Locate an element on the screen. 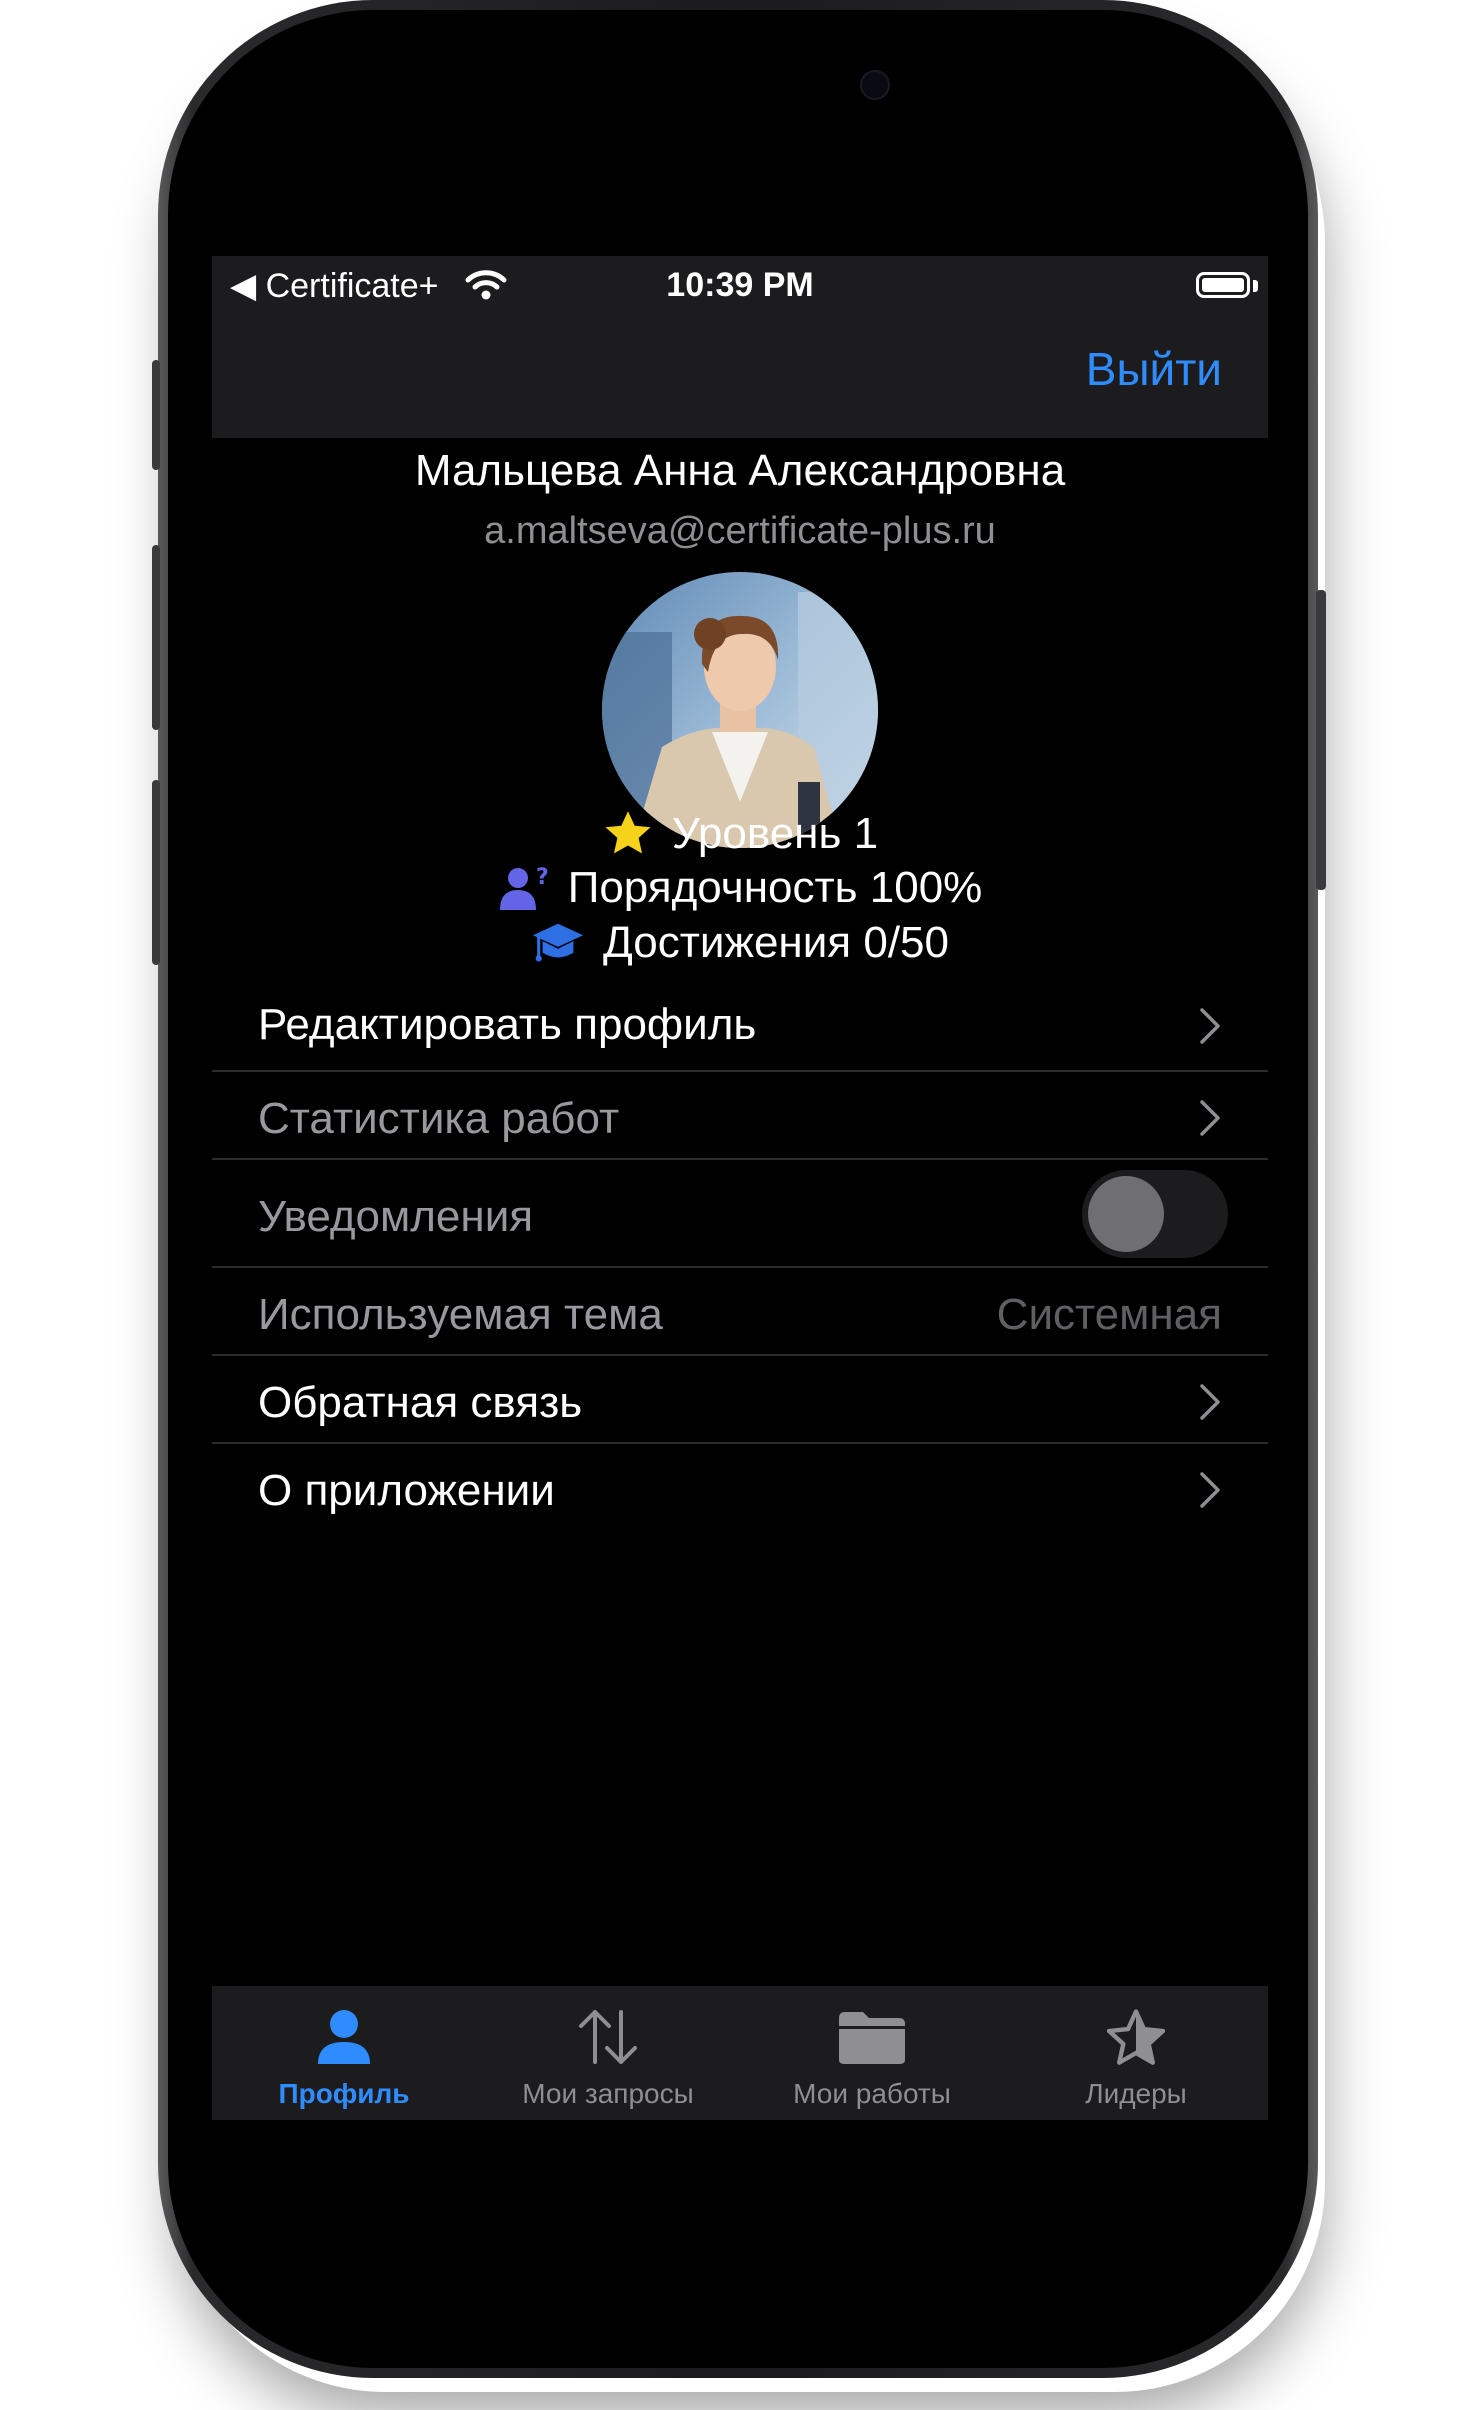  about-row: О приложении is located at coordinates (740, 1488).